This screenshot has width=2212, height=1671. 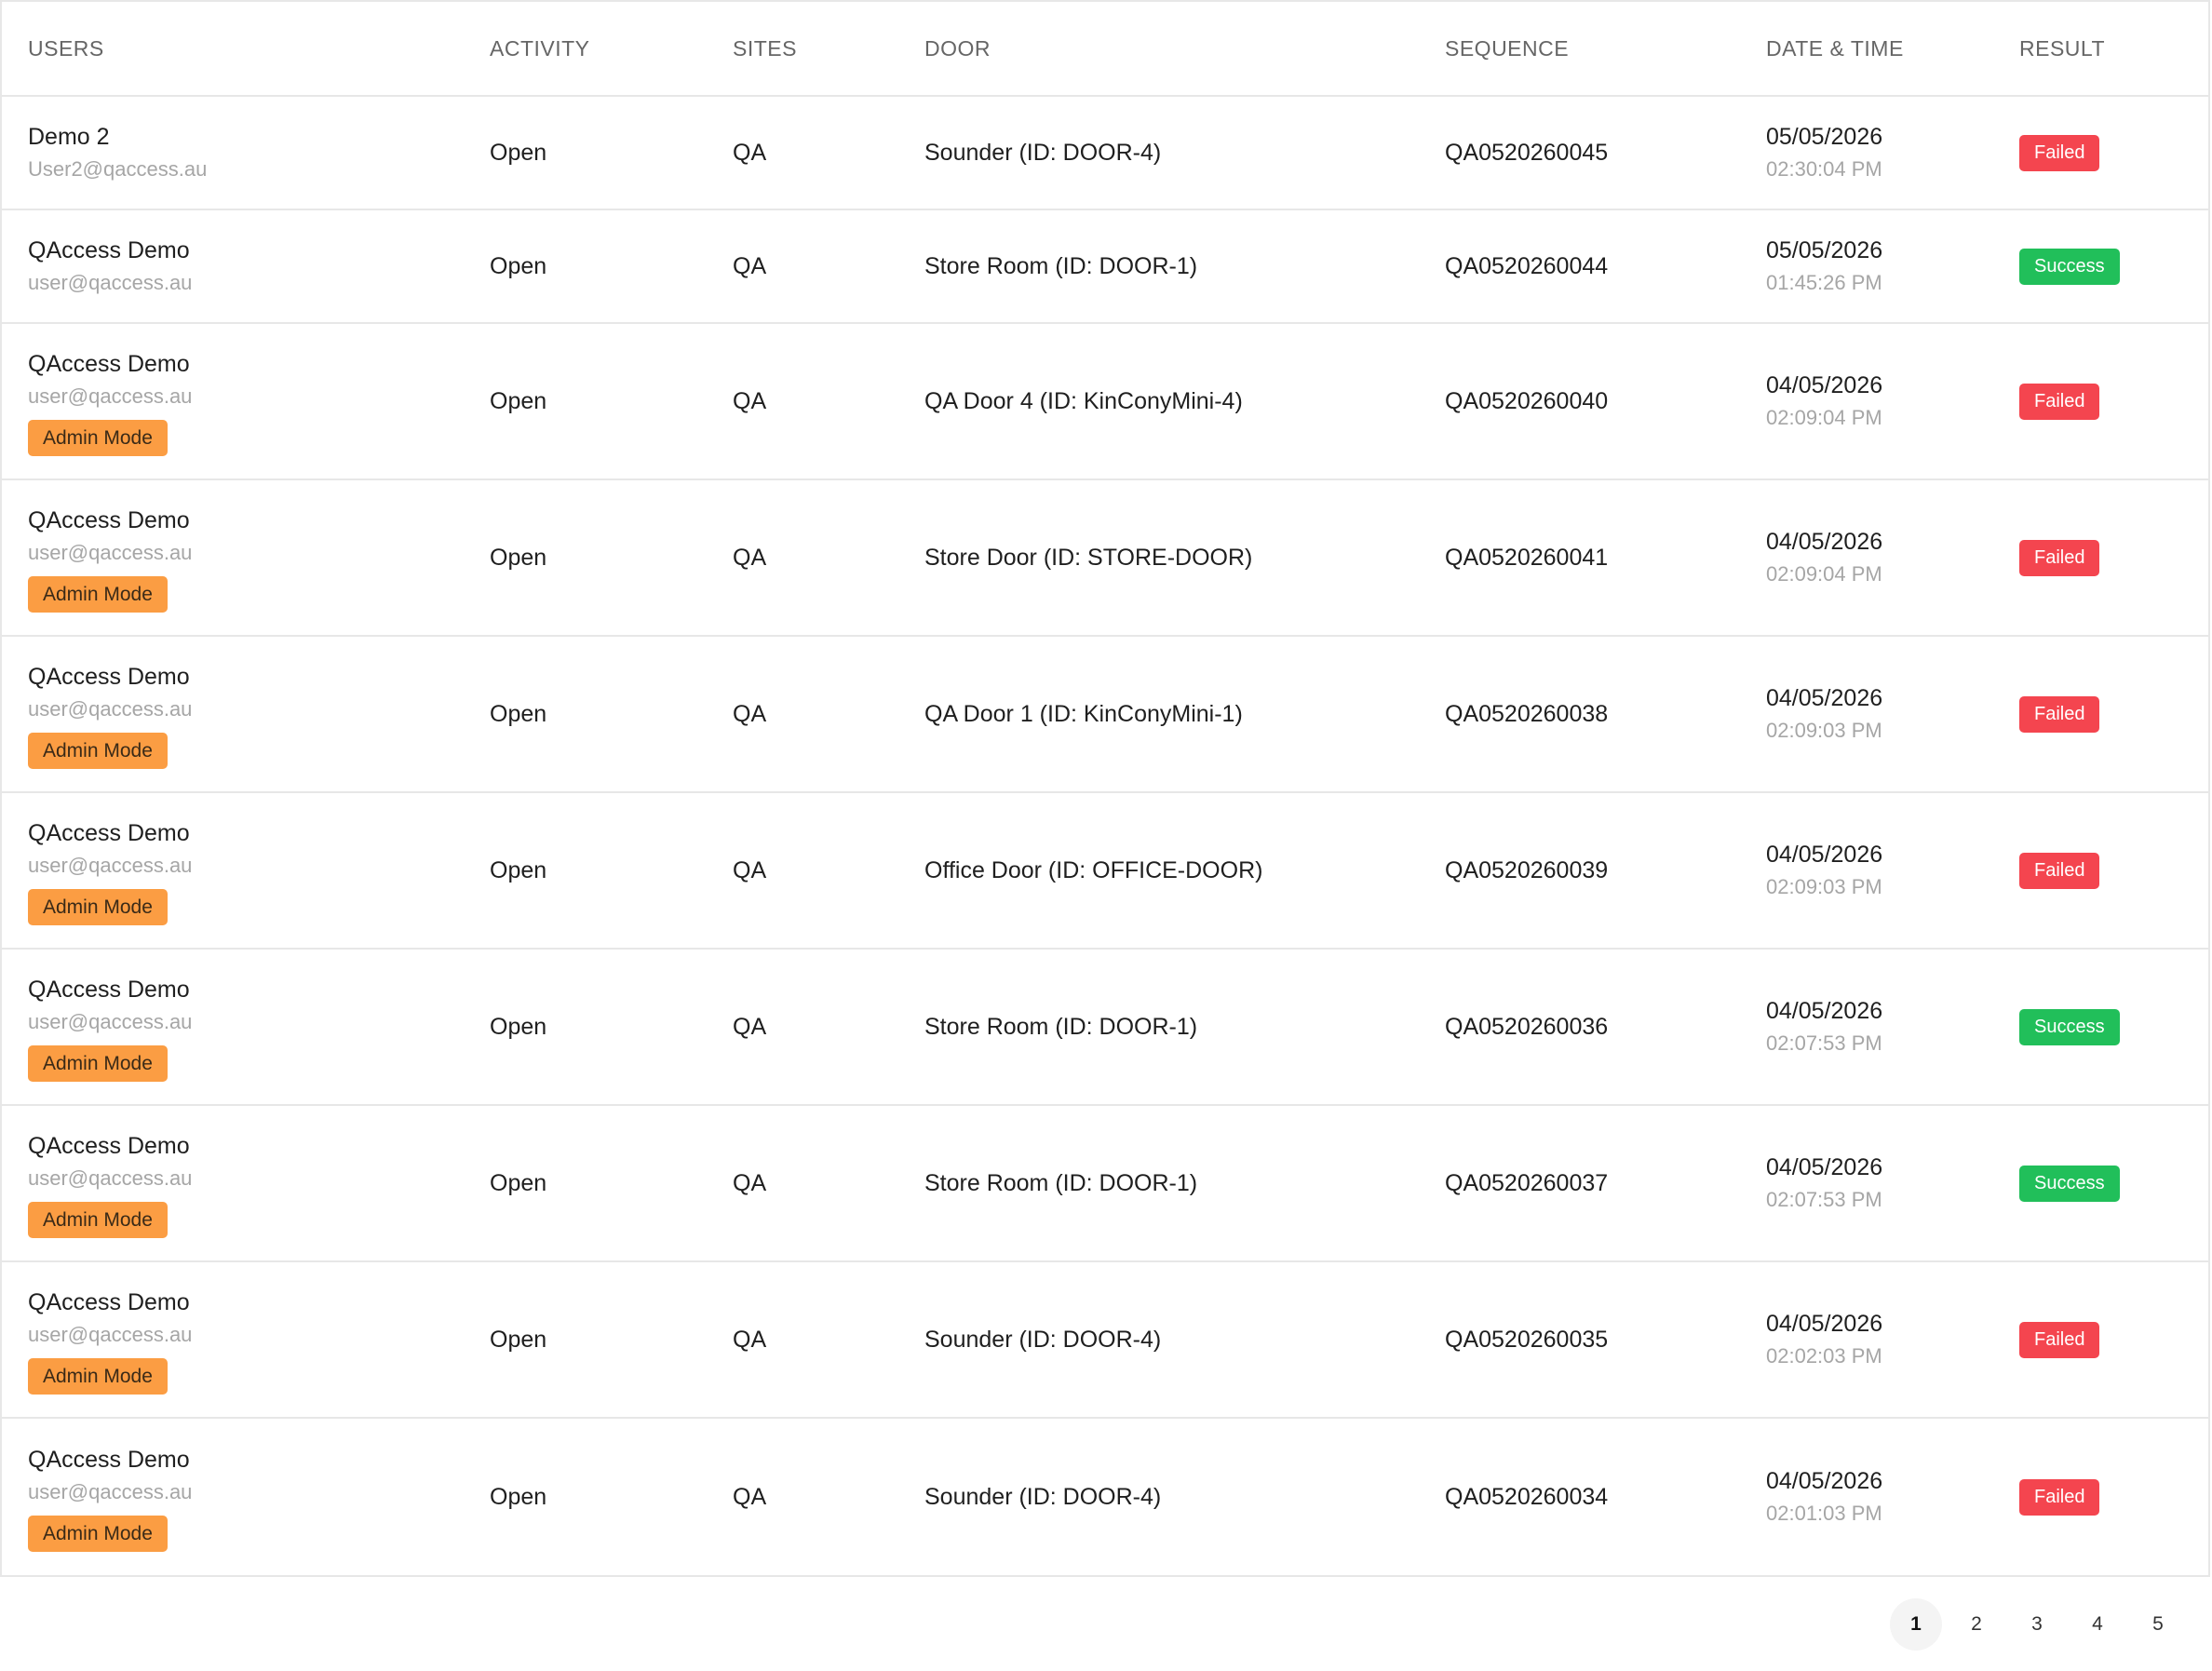 I want to click on time-value: 02:09:03 PM, so click(x=1824, y=731).